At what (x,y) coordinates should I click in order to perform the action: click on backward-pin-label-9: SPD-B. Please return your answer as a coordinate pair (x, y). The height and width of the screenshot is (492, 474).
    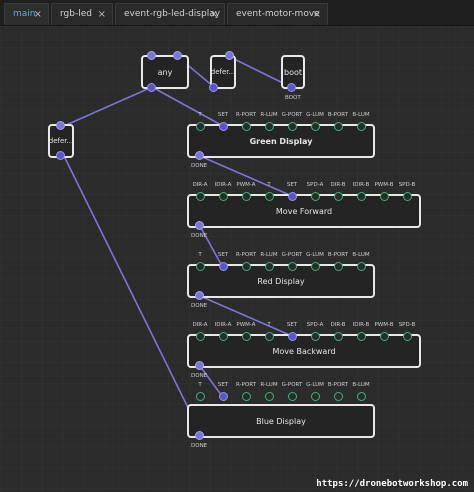
    Looking at the image, I should click on (407, 325).